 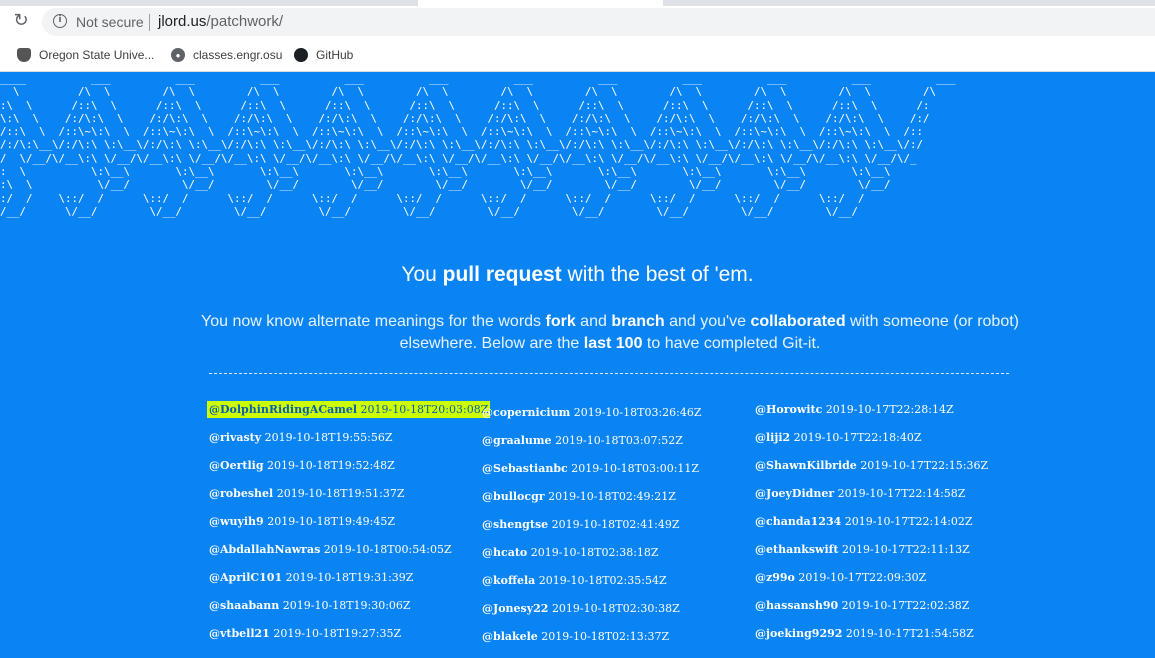 What do you see at coordinates (525, 468) in the screenshot?
I see `contributor-username-link: @Sebastianbc` at bounding box center [525, 468].